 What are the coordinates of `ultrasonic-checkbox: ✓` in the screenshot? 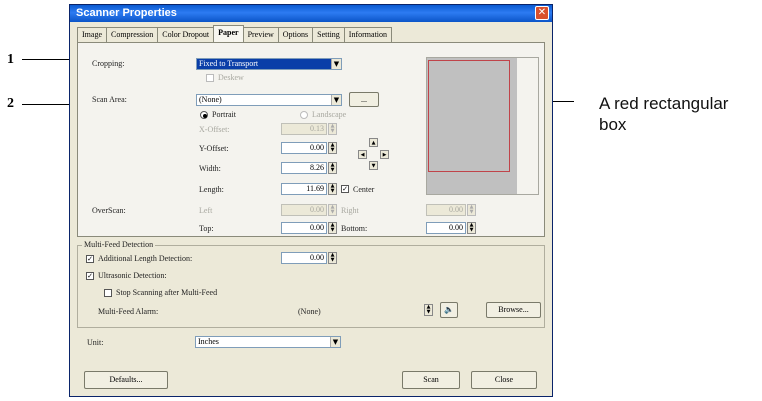 It's located at (90, 276).